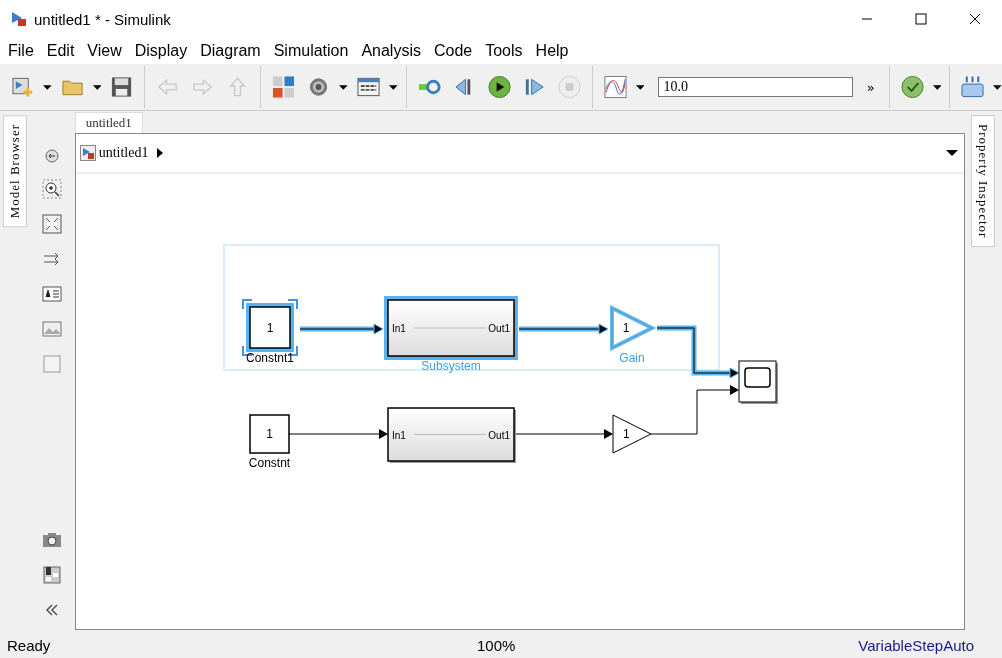 This screenshot has height=658, width=1002. What do you see at coordinates (284, 87) in the screenshot?
I see `library-icon` at bounding box center [284, 87].